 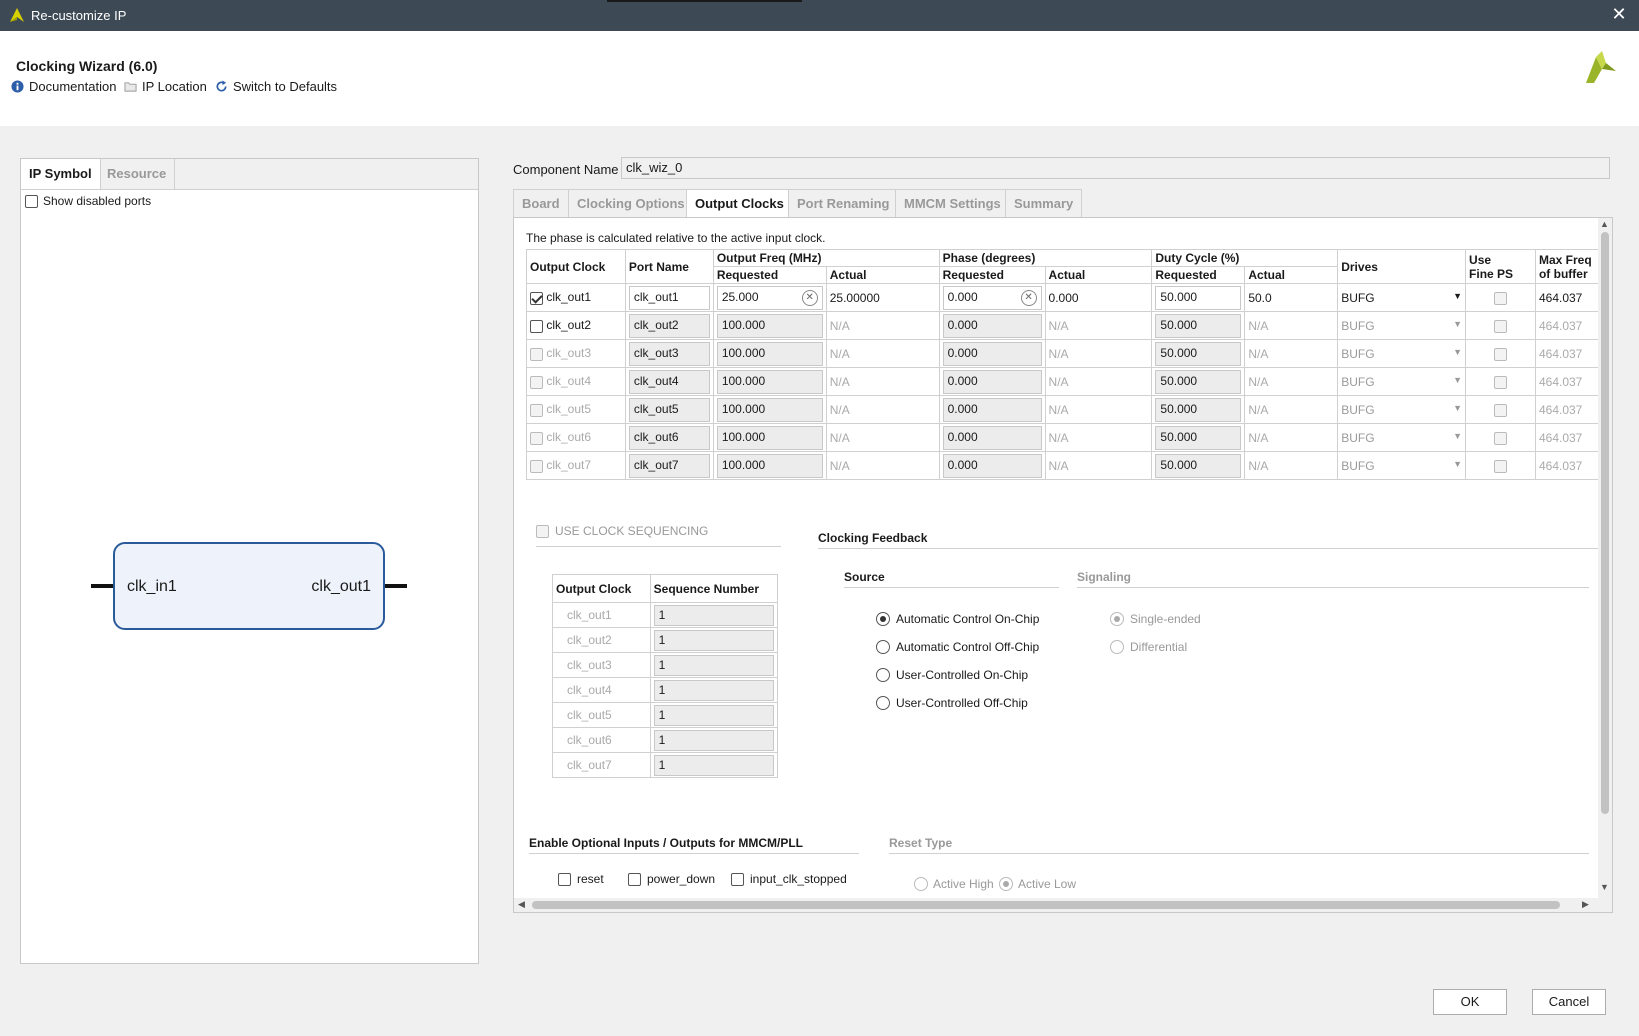 What do you see at coordinates (61, 174) in the screenshot?
I see `tab-ip-symbol: IP Symbol` at bounding box center [61, 174].